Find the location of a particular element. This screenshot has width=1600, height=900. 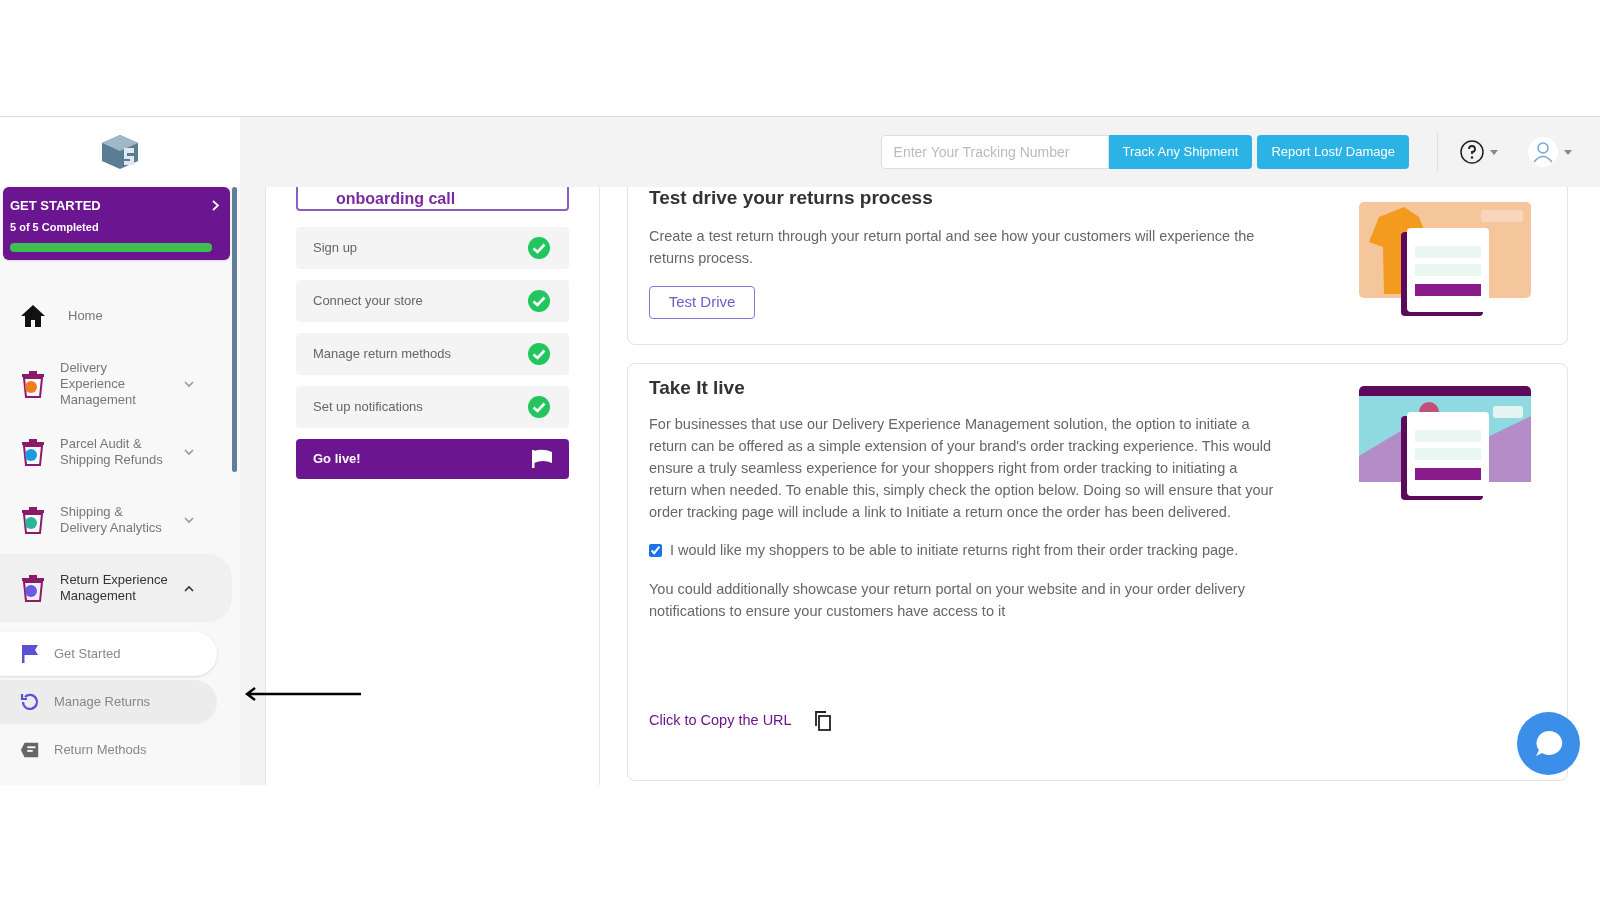

nav-item: Return Experience Management is located at coordinates (116, 588).